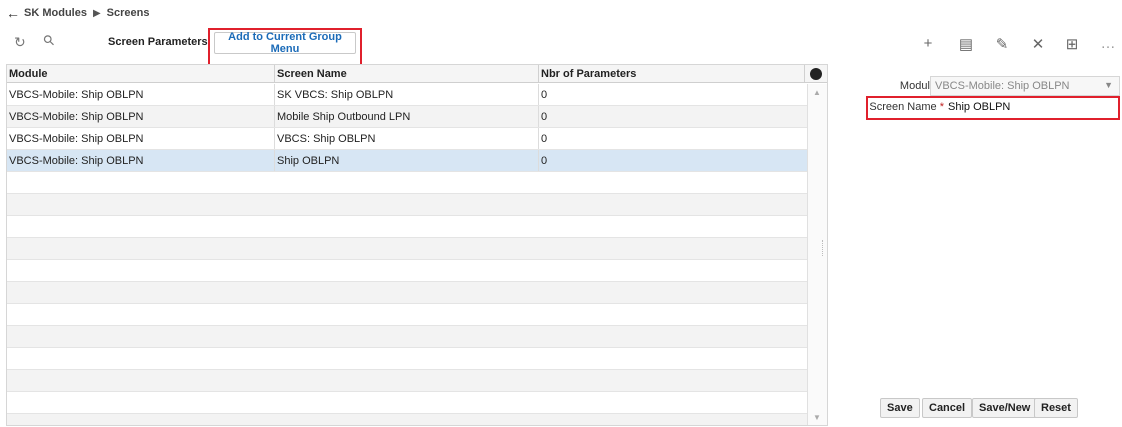 The width and height of the screenshot is (1122, 427). I want to click on breadcrumb-item-sk-modules: SK Modules, so click(55, 13).